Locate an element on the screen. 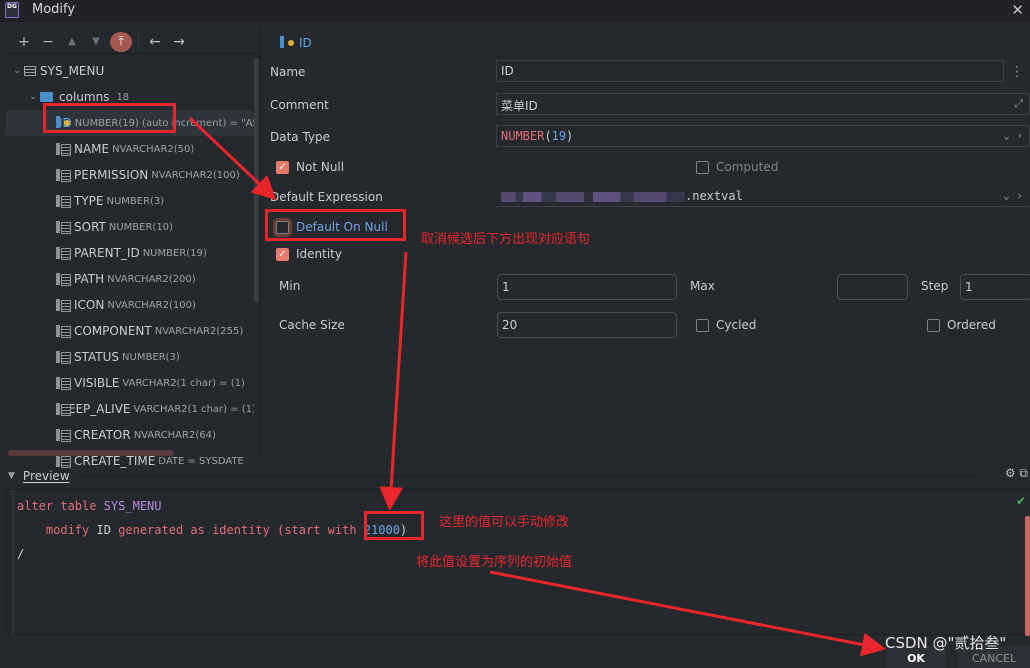  annotation-note-editable: 这里的值可以手动修改 is located at coordinates (504, 522).